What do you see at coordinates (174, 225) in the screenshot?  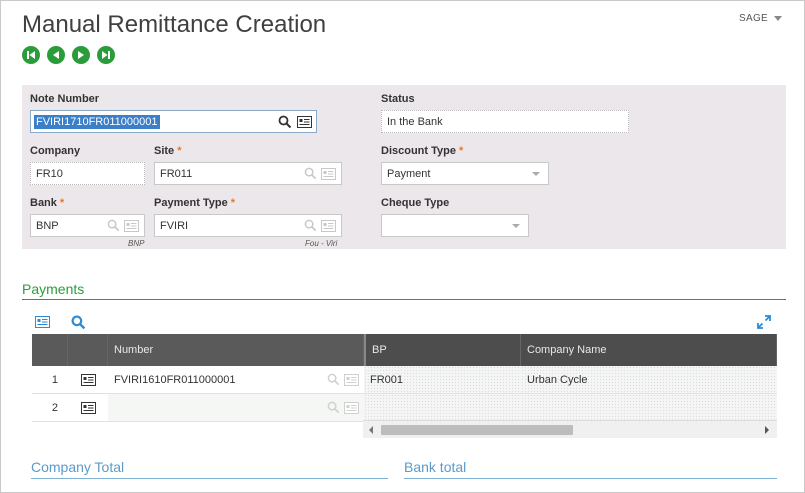 I see `payment-type-value: FVIRI` at bounding box center [174, 225].